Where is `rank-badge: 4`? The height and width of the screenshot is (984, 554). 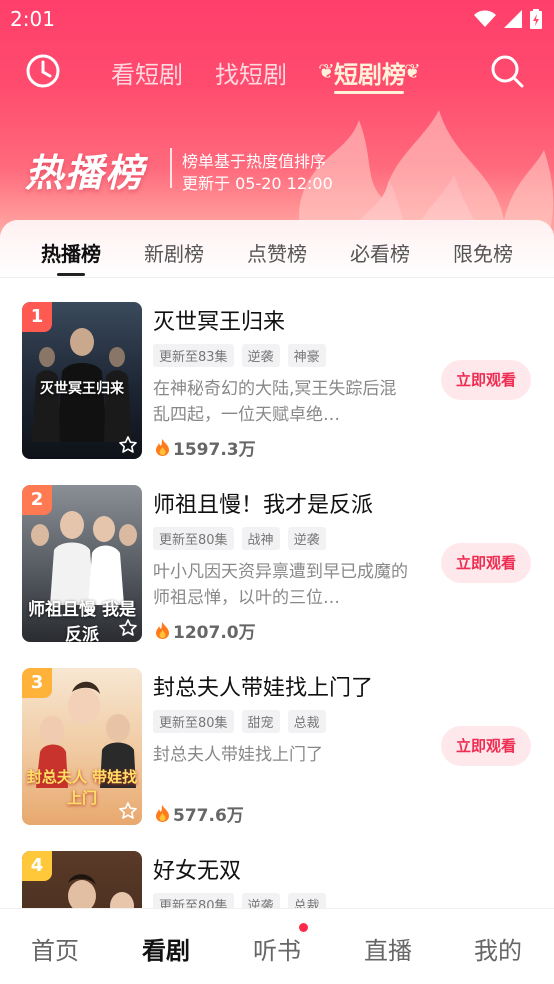 rank-badge: 4 is located at coordinates (37, 866).